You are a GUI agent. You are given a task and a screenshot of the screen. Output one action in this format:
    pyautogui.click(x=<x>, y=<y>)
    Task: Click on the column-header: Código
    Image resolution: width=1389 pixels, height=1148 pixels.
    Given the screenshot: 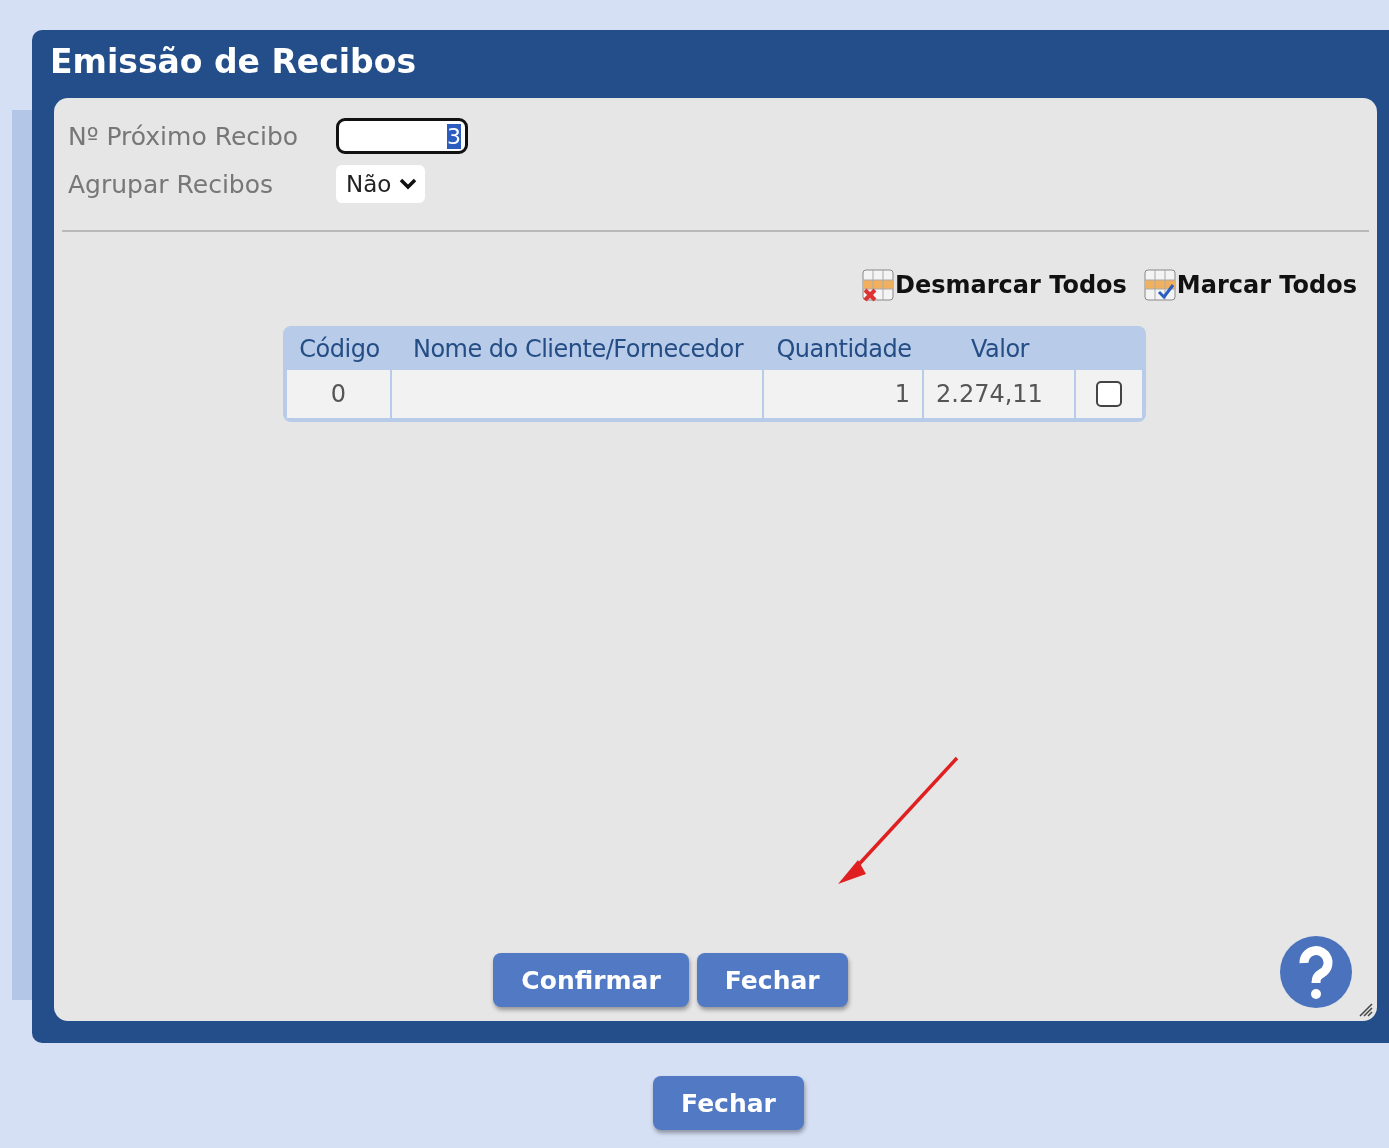 What is the action you would take?
    pyautogui.click(x=339, y=349)
    